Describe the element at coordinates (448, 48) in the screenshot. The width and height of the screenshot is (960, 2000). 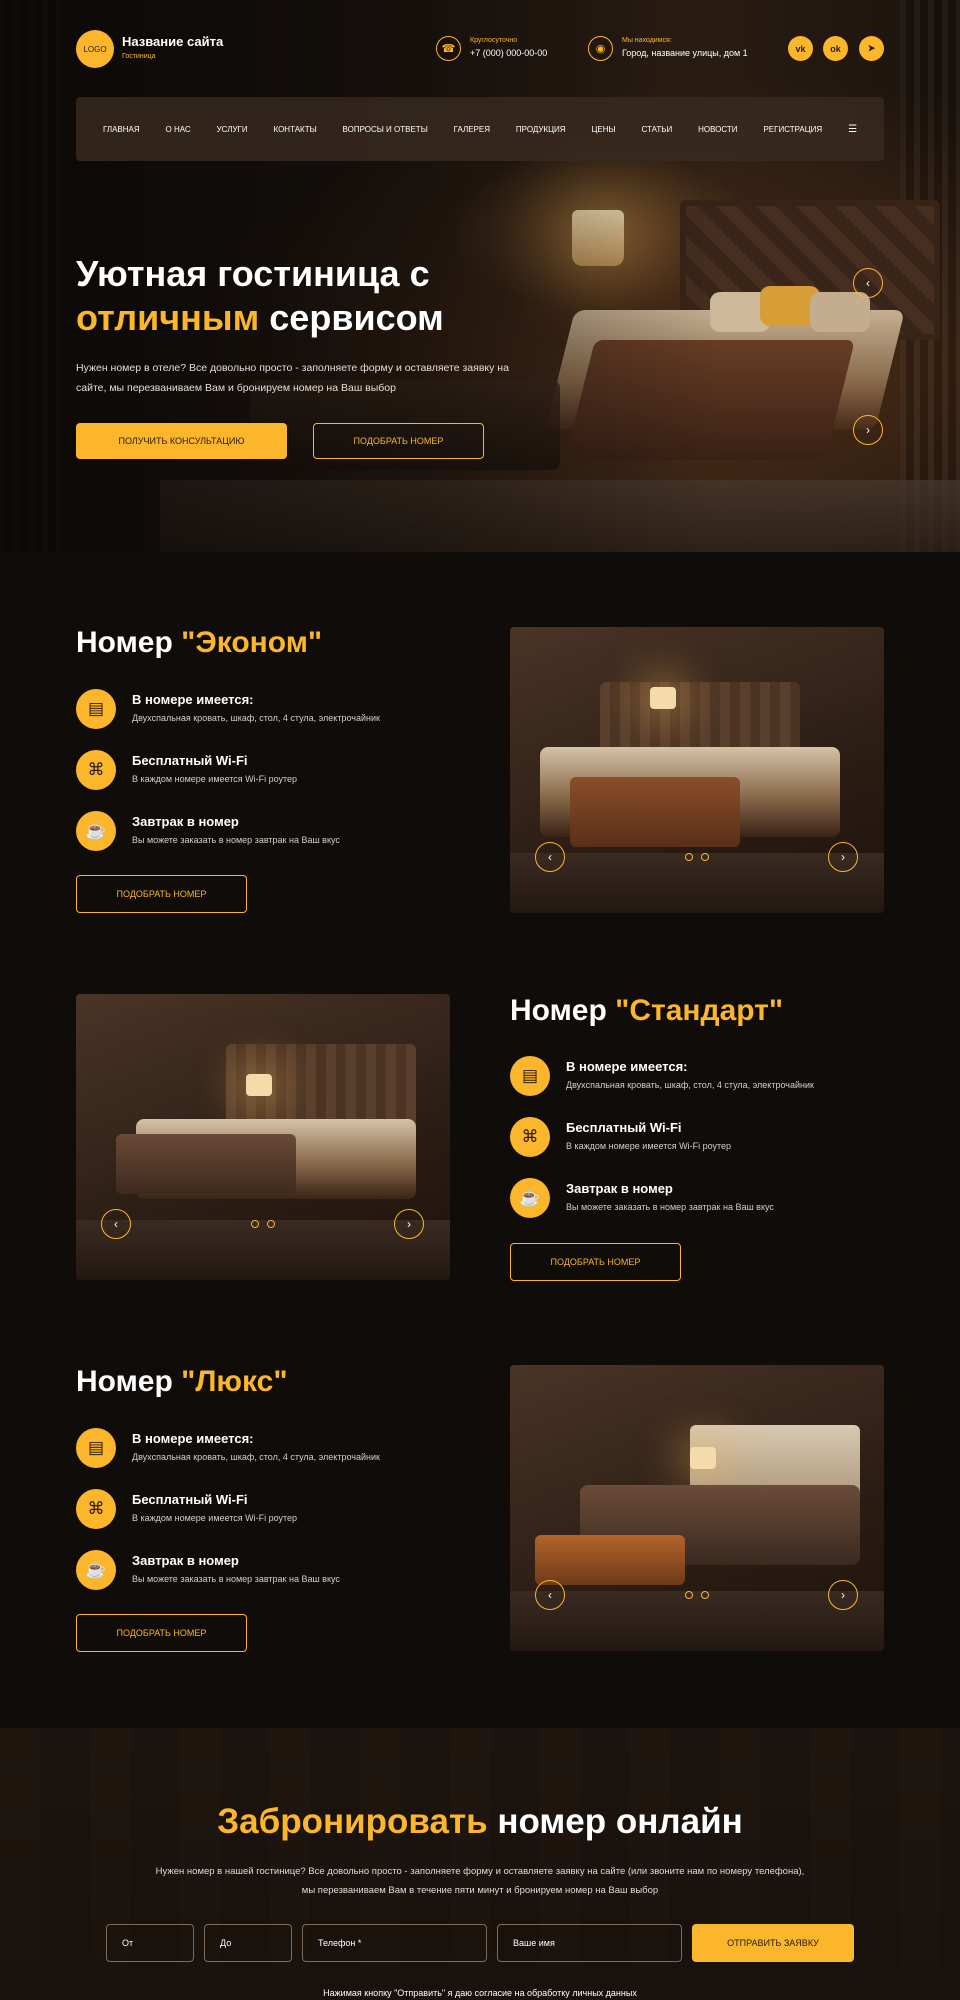
I see `phone-icon: ☎` at that location.